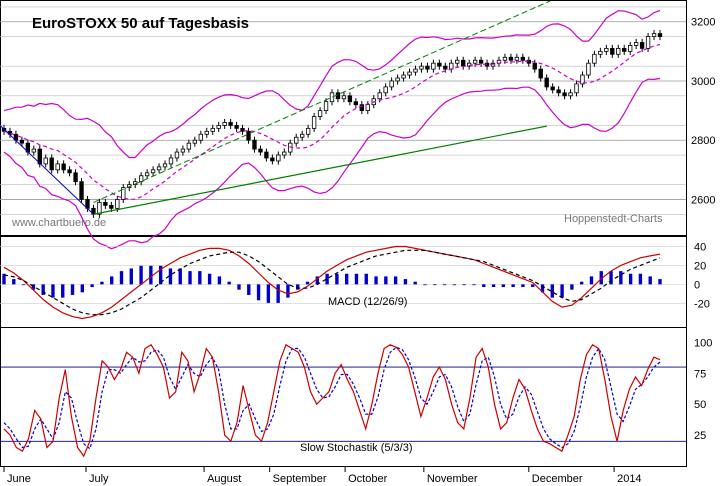  I want to click on chart-title: EuroSTOXX 50 auf Tagesbasis, so click(140, 23).